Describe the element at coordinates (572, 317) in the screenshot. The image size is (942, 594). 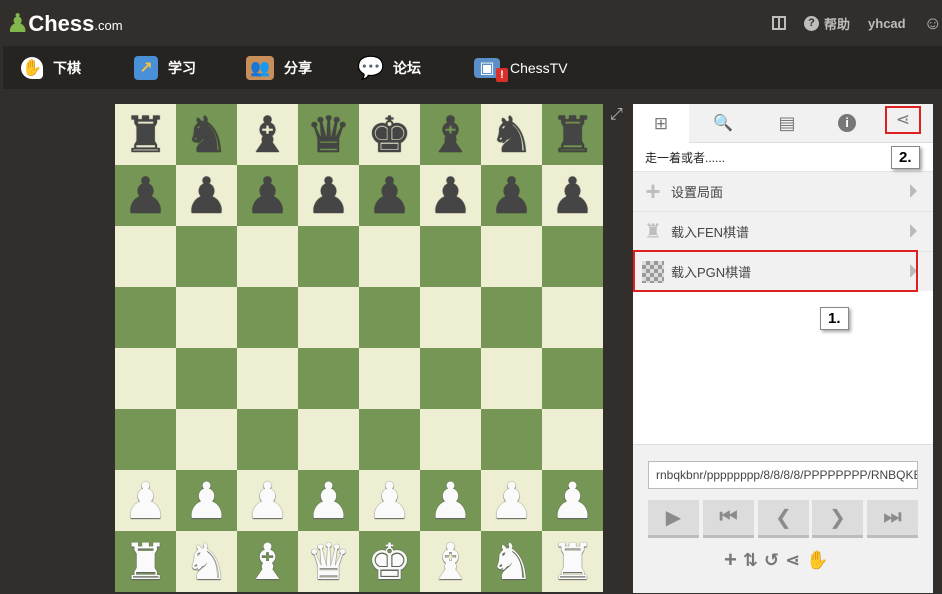
I see `square-h5` at that location.